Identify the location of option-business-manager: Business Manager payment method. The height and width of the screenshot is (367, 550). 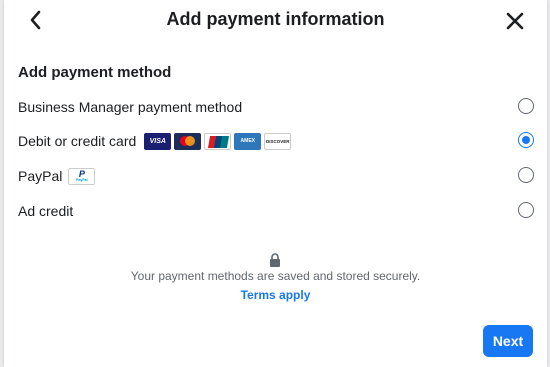
(276, 107).